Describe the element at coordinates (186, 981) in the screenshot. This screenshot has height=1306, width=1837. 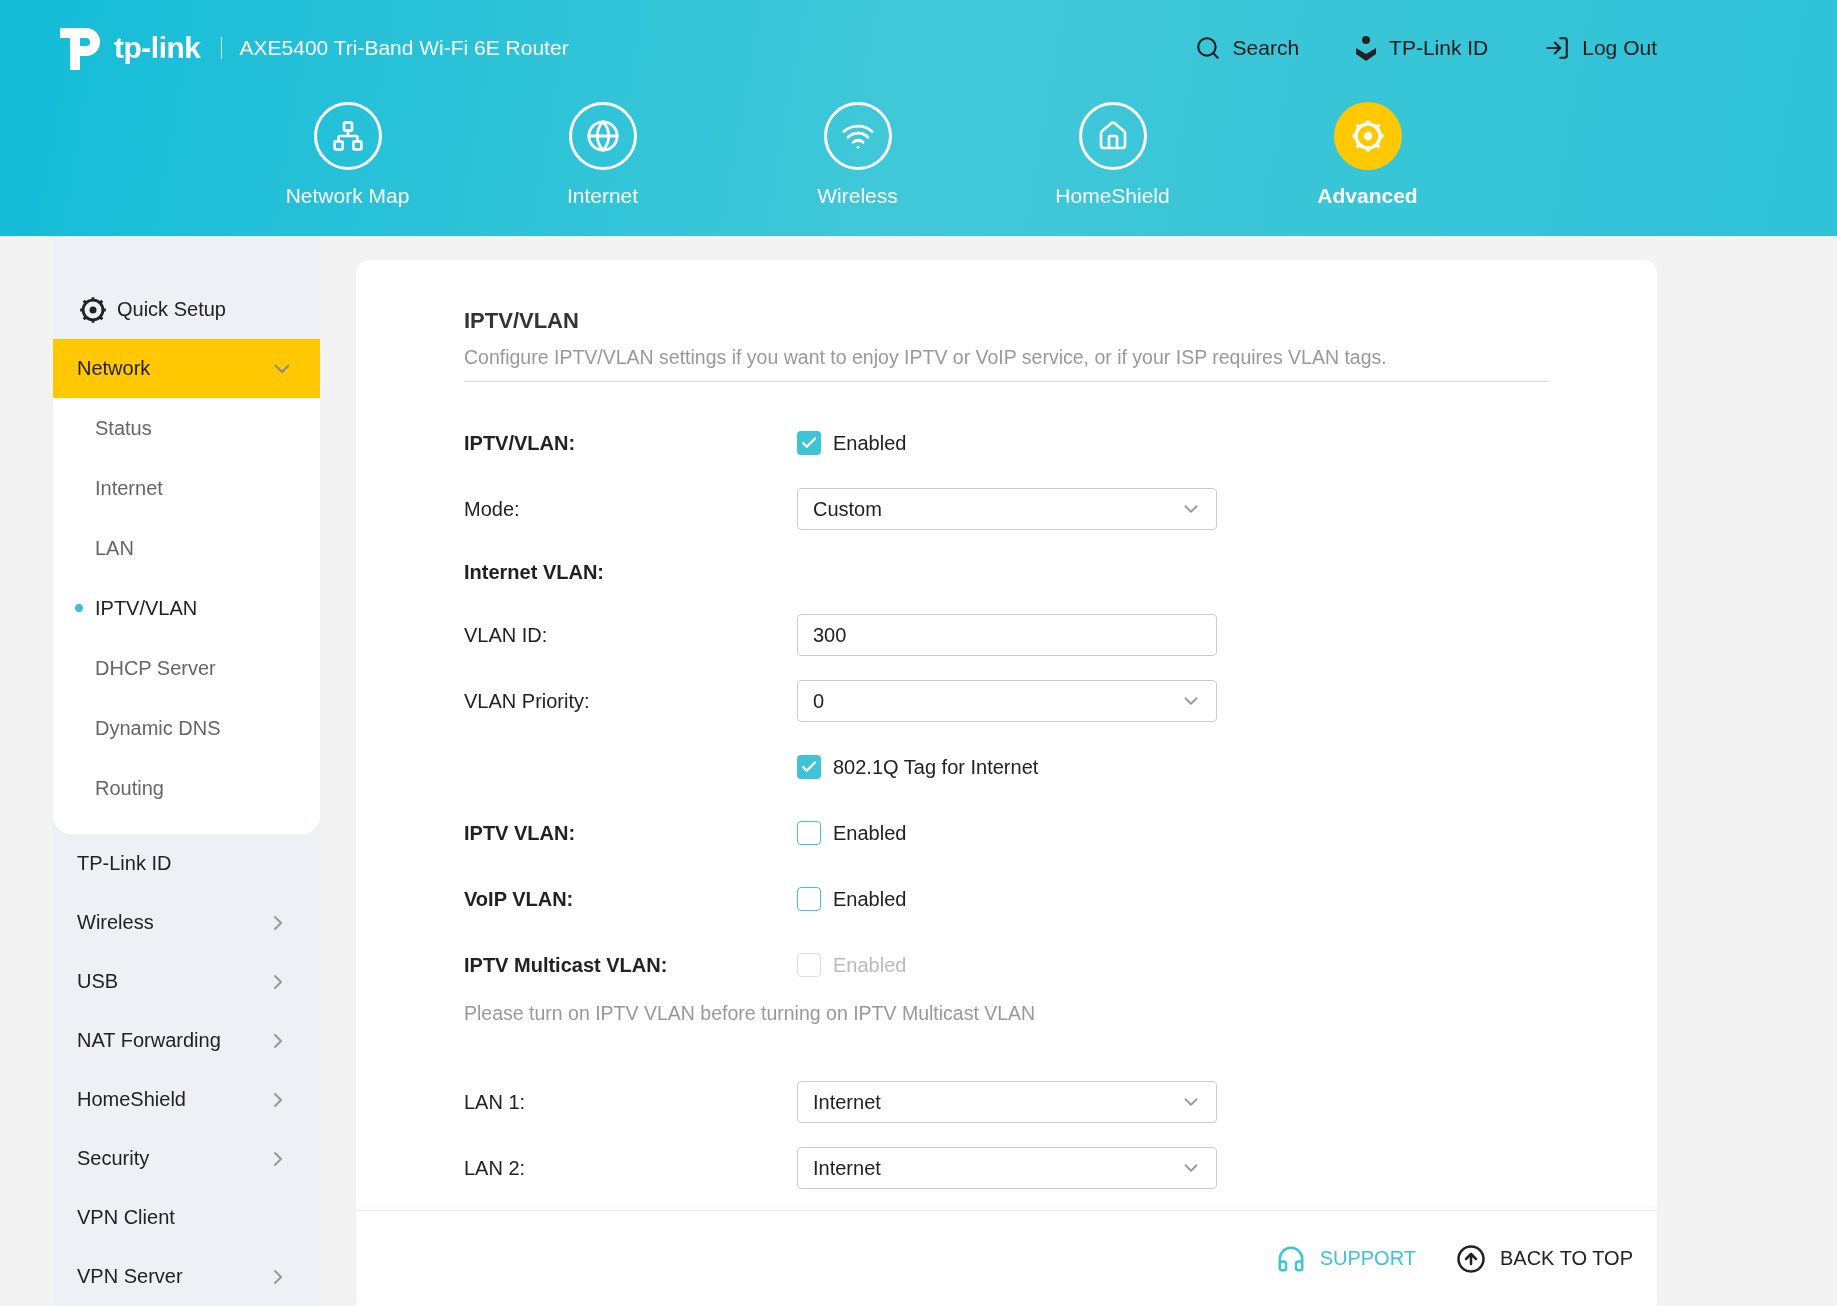
I see `sidebar-item: USB` at that location.